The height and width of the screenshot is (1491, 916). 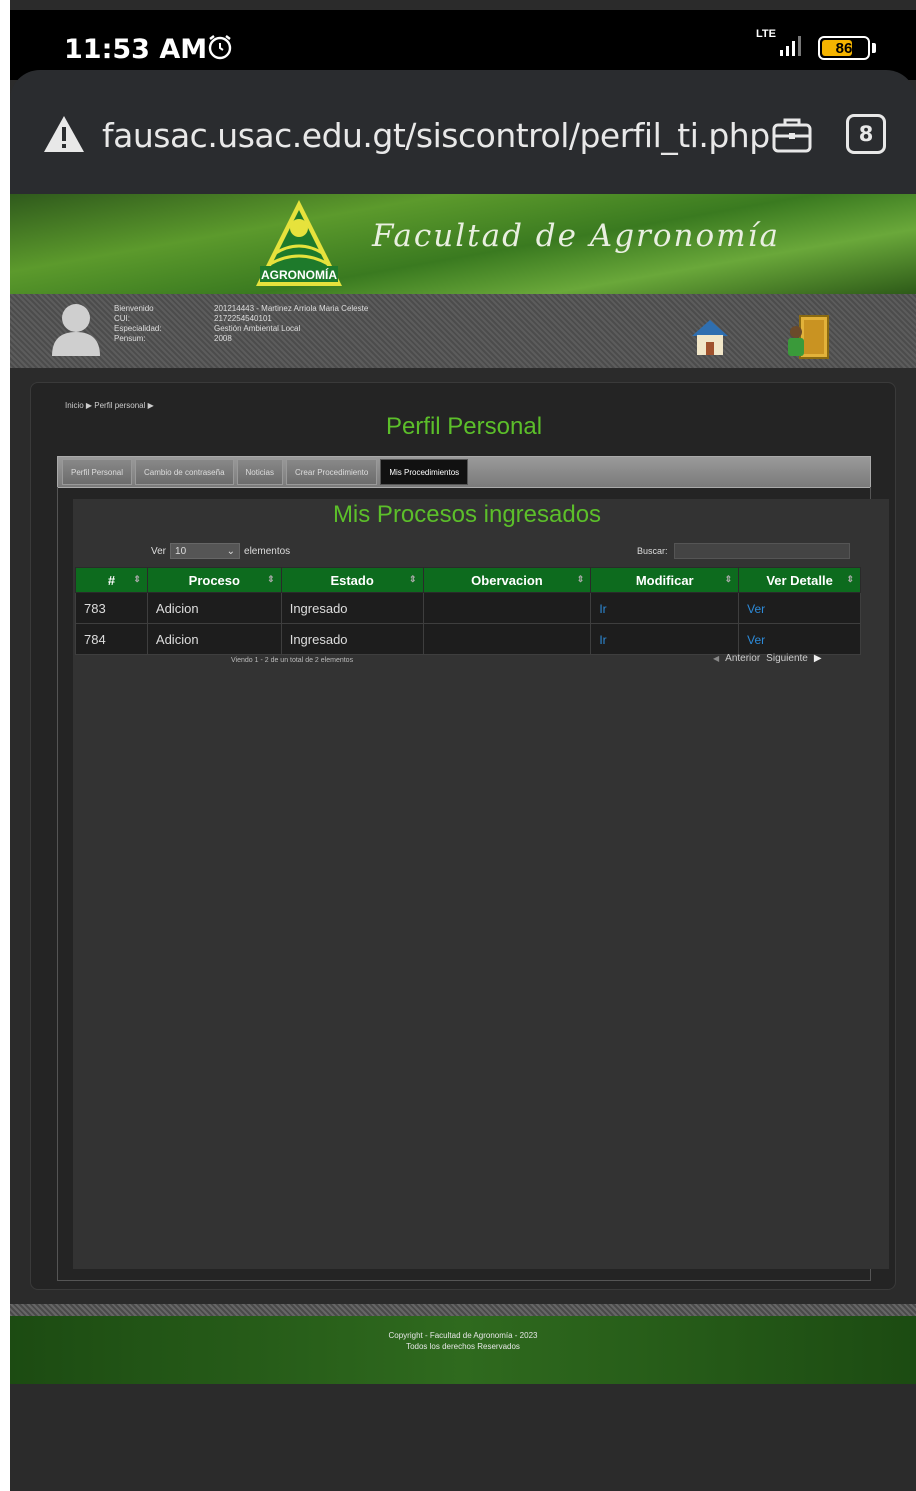 What do you see at coordinates (424, 472) in the screenshot?
I see `tab-mis-procedimientos: Mis Procedimientos` at bounding box center [424, 472].